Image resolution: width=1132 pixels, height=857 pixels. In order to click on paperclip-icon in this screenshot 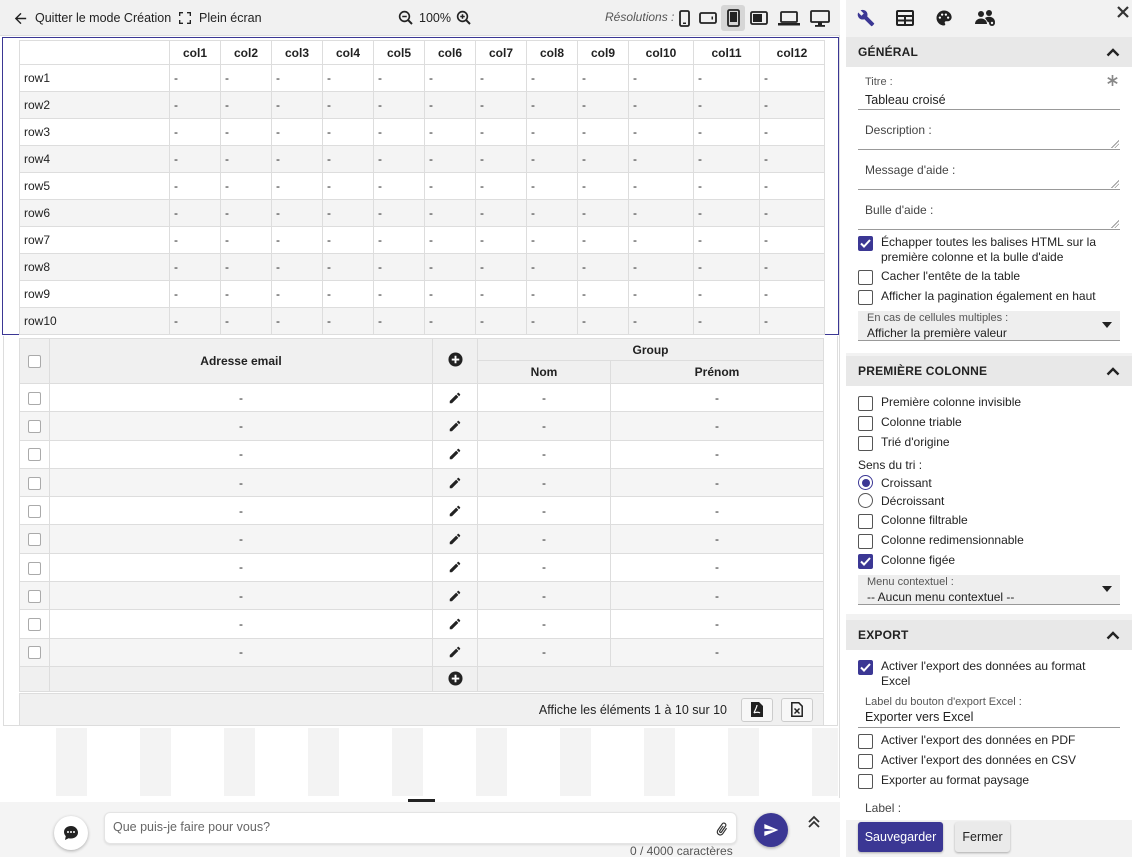, I will do `click(722, 829)`.